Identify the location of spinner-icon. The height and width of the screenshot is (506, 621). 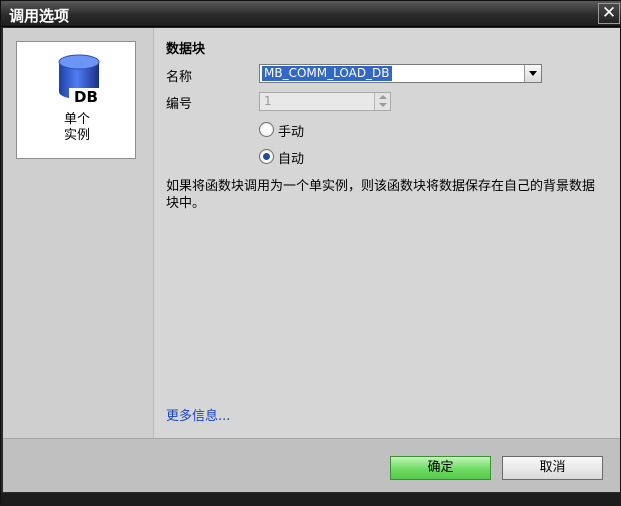
(382, 101).